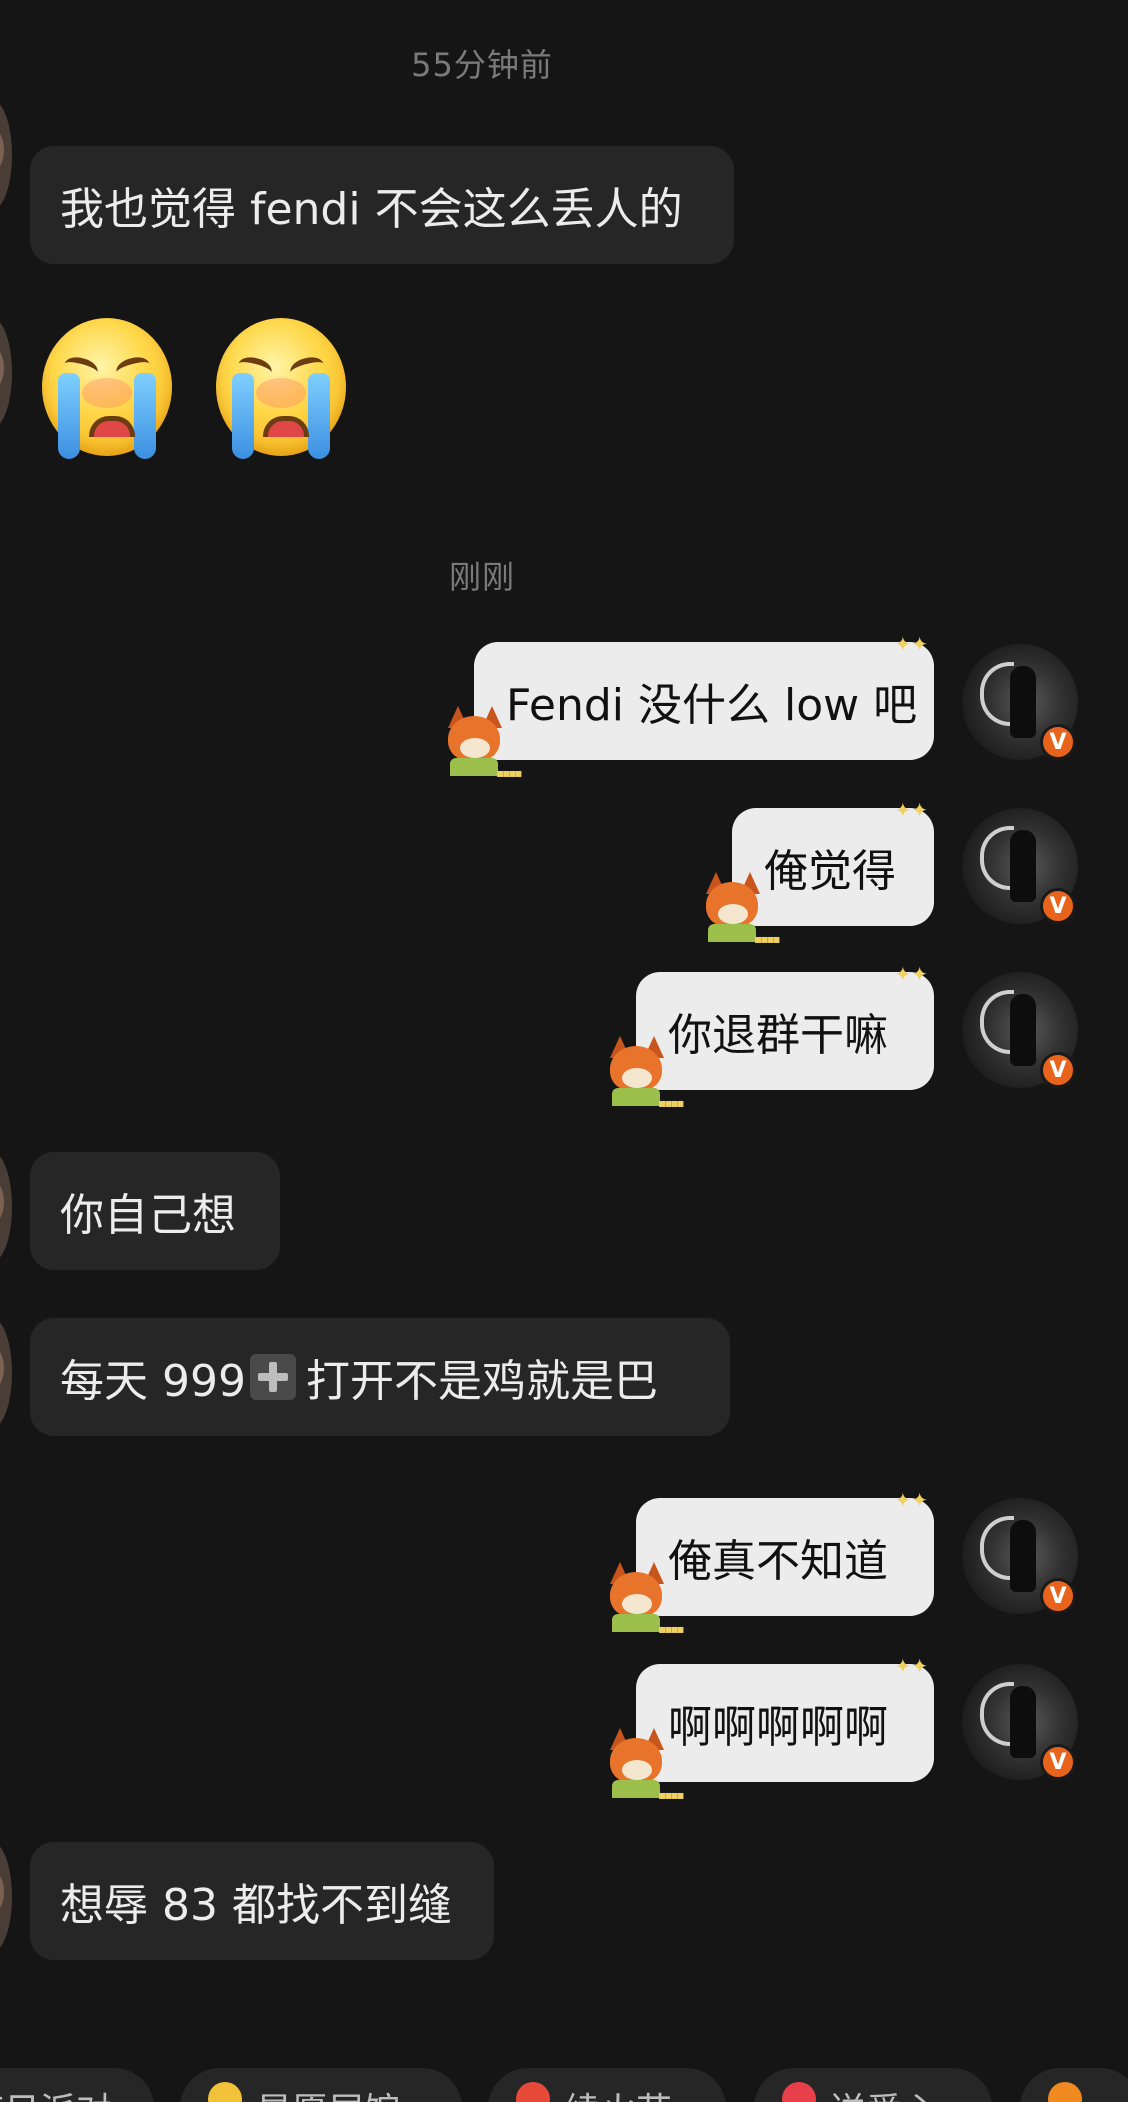  I want to click on heart-icon, so click(799, 2092).